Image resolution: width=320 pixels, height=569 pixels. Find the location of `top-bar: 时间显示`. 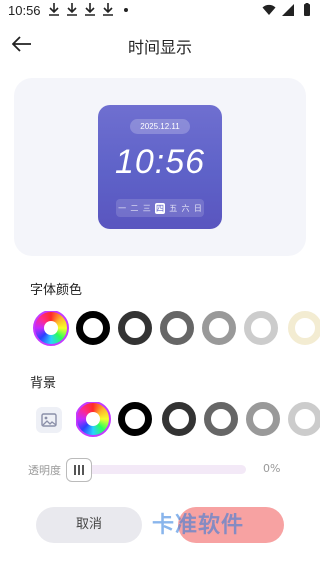

top-bar: 时间显示 is located at coordinates (160, 44).